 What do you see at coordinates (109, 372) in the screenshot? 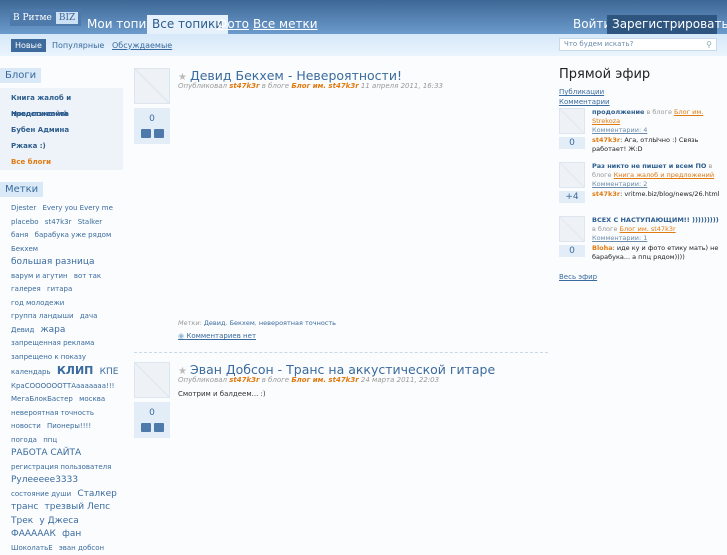
I see `tag-link: КПЕ` at bounding box center [109, 372].